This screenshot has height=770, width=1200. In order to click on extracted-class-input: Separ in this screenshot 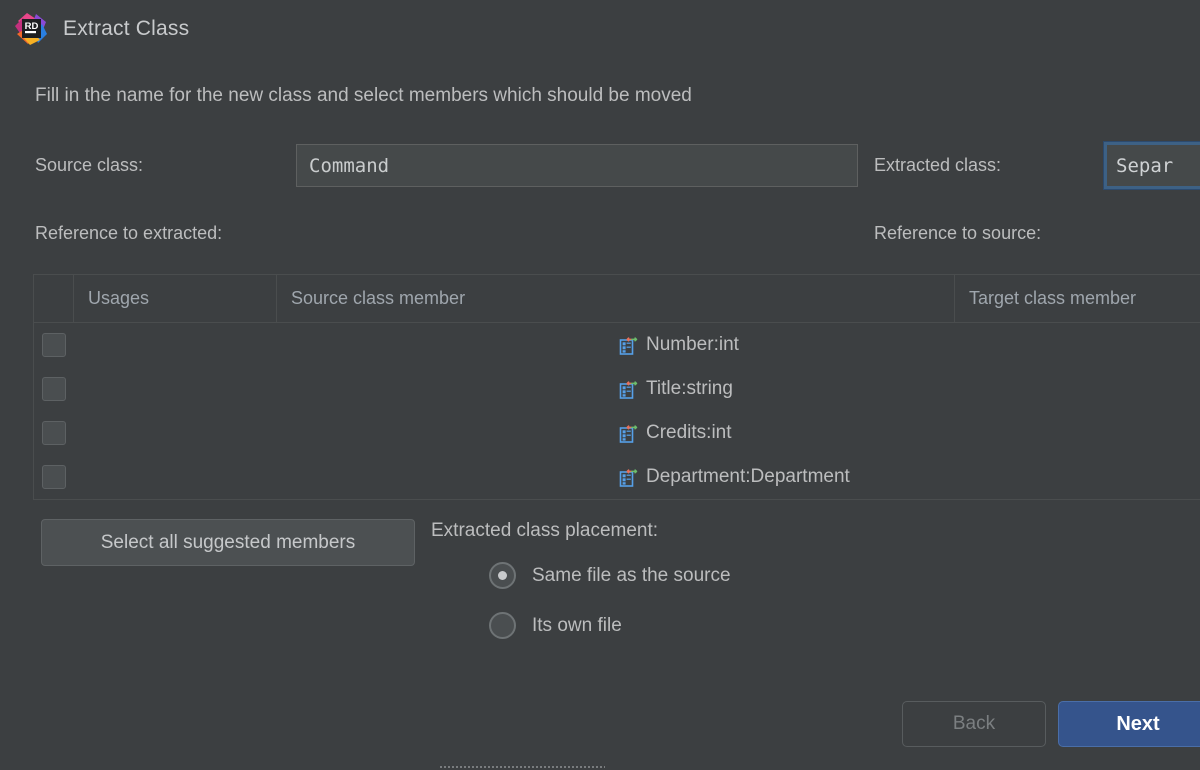, I will do `click(1151, 165)`.